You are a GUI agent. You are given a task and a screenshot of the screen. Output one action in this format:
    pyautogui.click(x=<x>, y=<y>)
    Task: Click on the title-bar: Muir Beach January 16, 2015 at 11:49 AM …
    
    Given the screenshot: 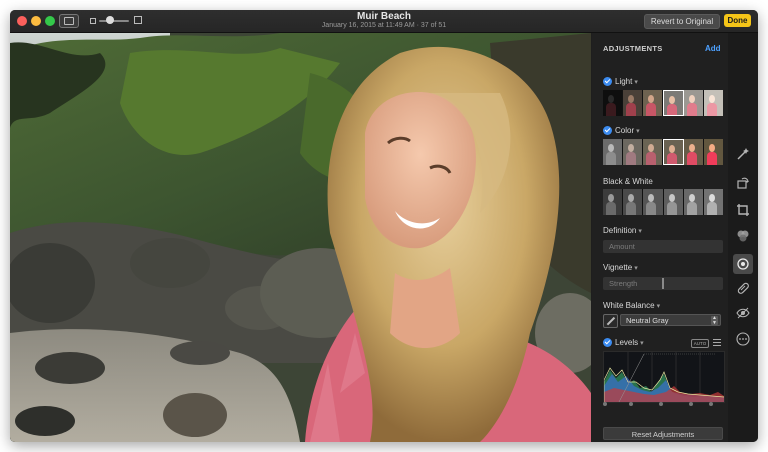 What is the action you would take?
    pyautogui.click(x=384, y=21)
    